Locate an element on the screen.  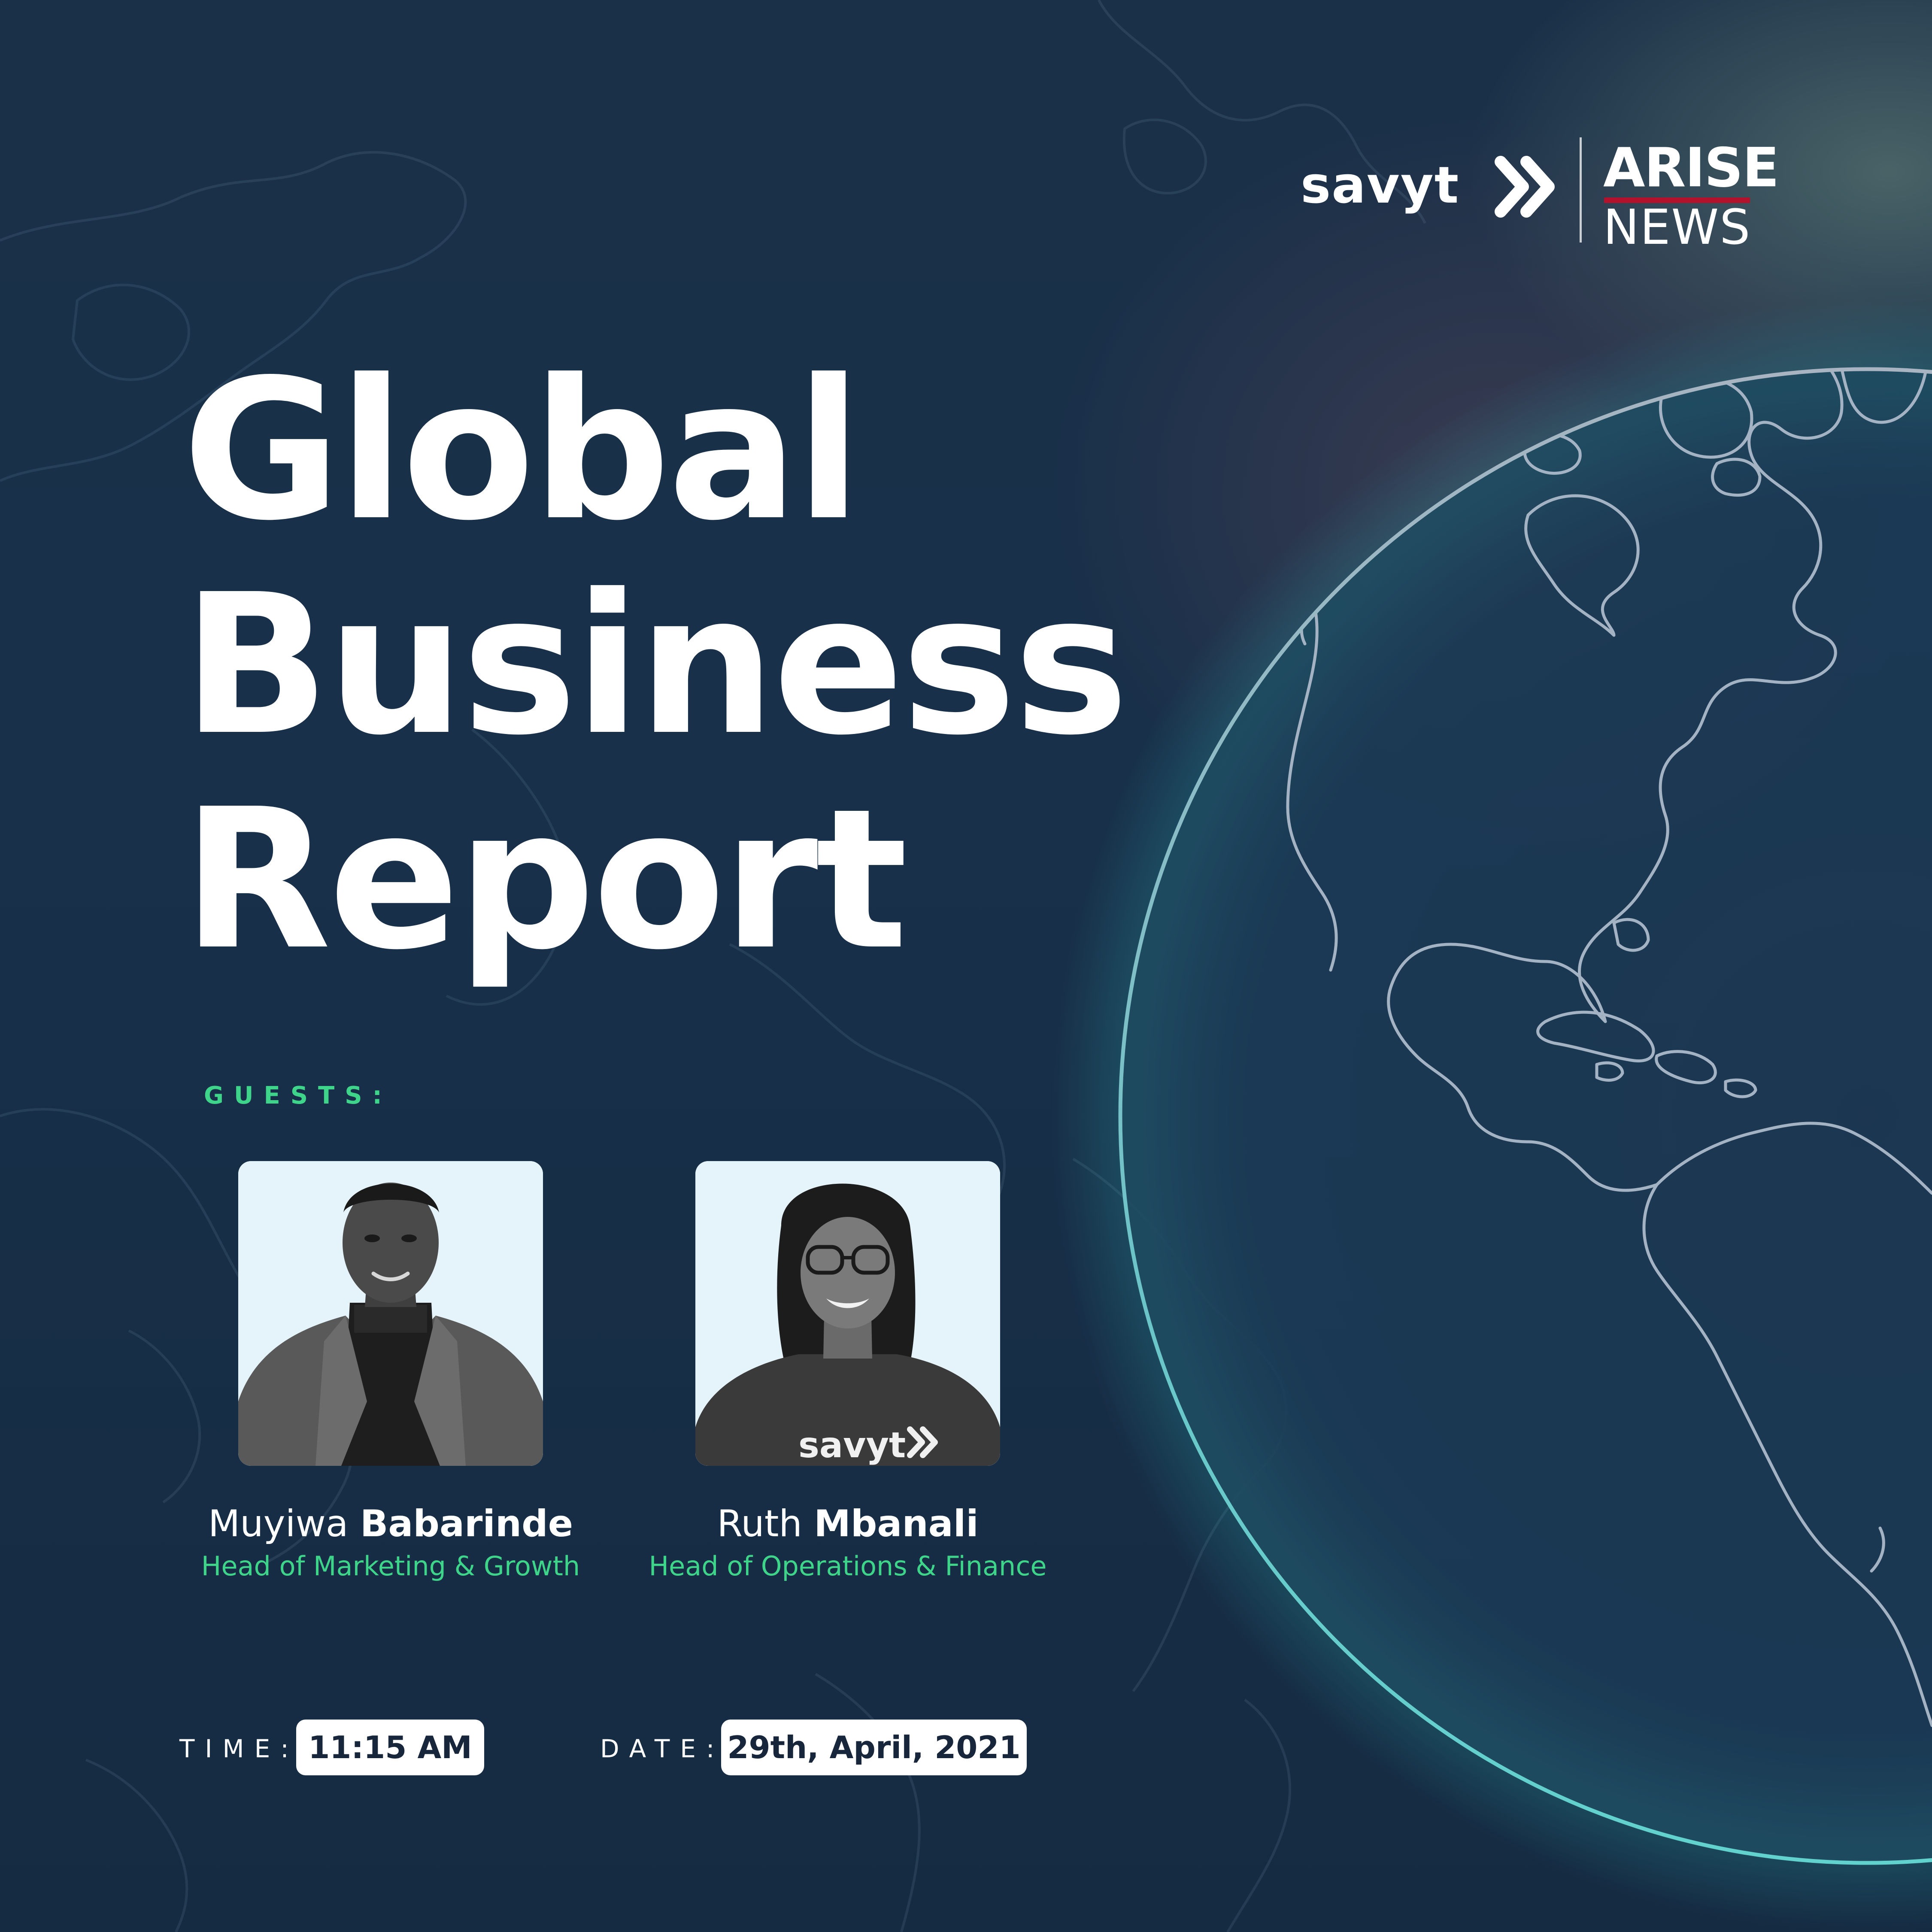
guest-name-1: Muyiwa Babarinde is located at coordinates (391, 1523).